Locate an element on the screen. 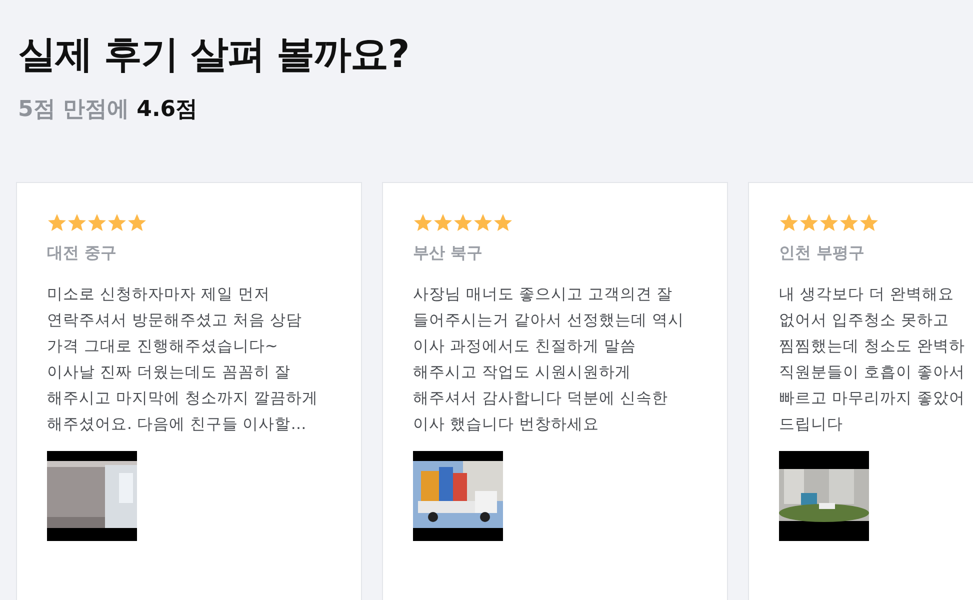 Image resolution: width=973 pixels, height=600 pixels. review-text: 없어서 입주청소 못하고 is located at coordinates (864, 320).